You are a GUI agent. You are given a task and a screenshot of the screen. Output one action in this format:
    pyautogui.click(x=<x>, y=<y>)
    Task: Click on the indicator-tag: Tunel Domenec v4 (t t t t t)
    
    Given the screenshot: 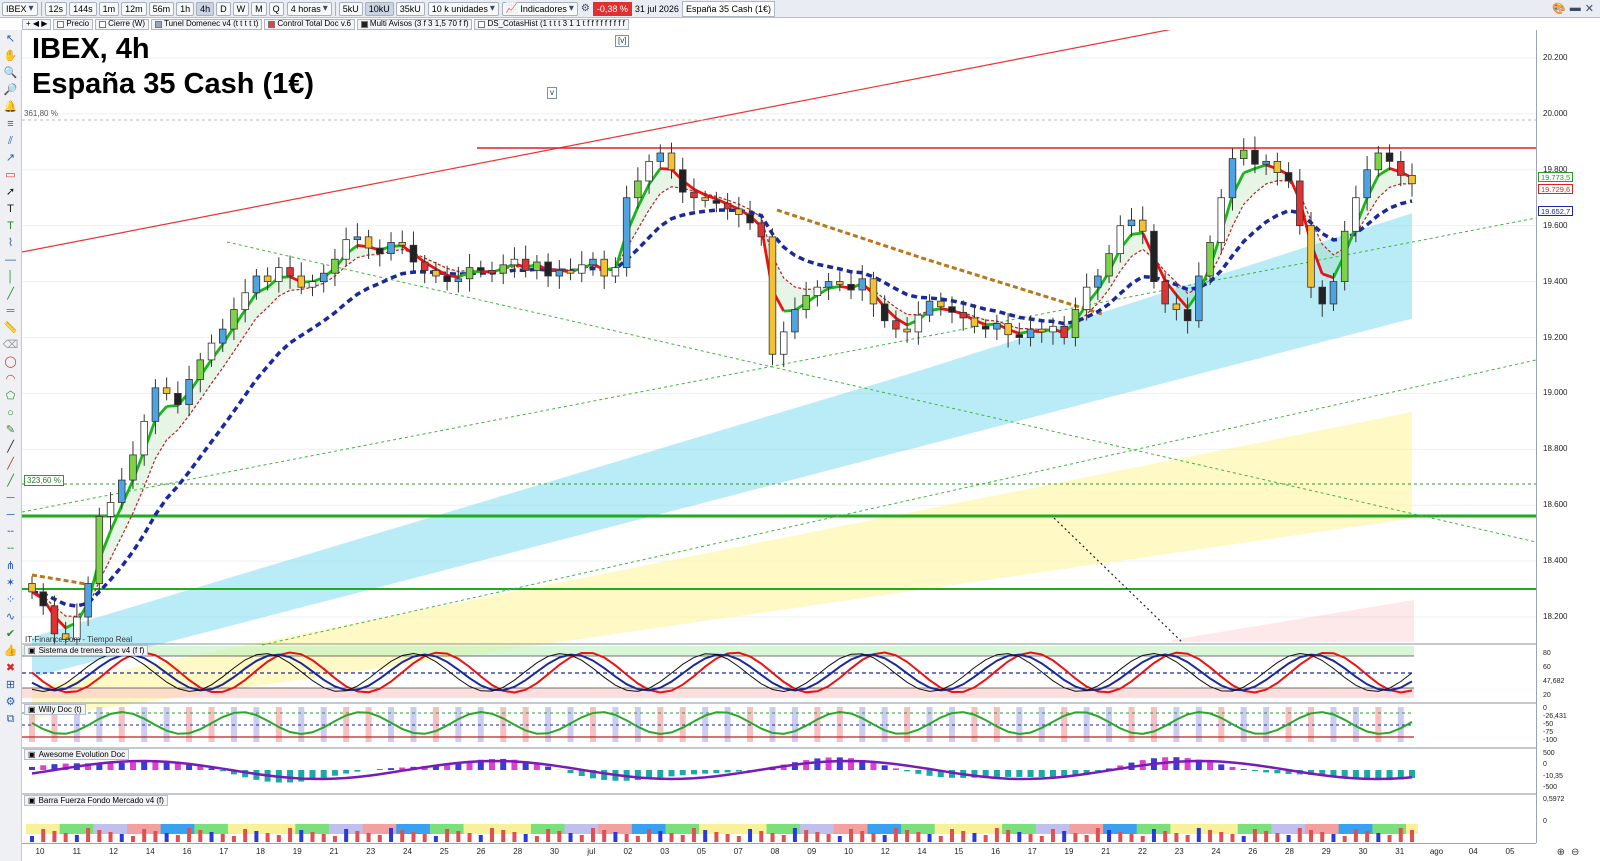 What is the action you would take?
    pyautogui.click(x=207, y=24)
    